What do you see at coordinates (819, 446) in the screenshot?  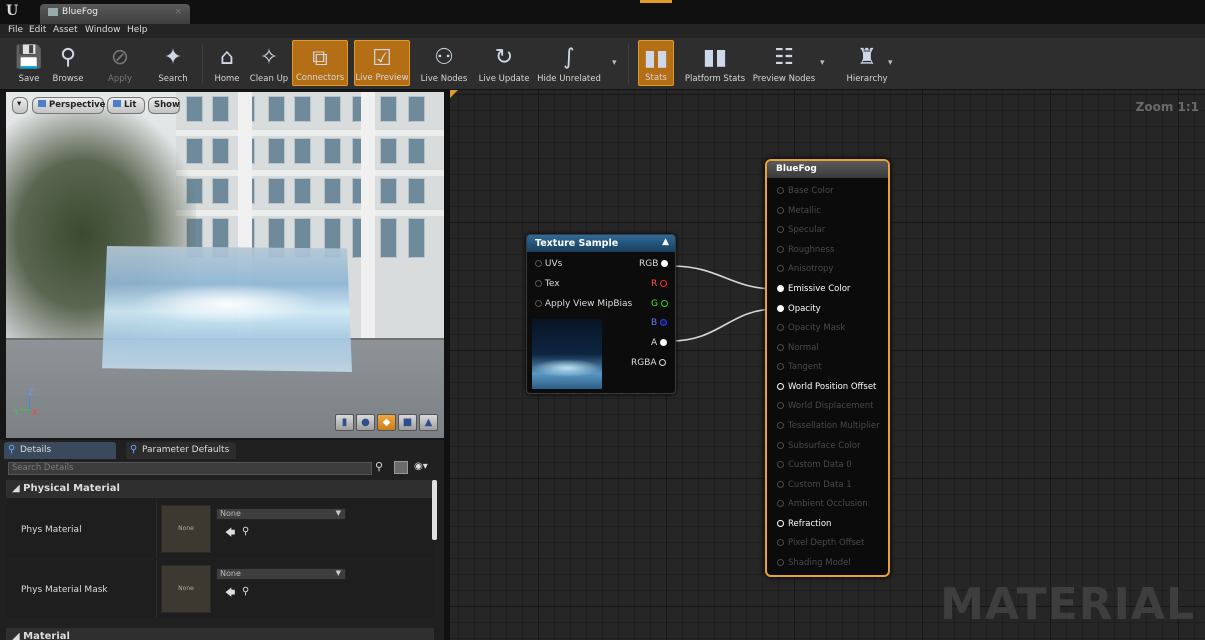 I see `pin-subsurface-color: Subsurface Color` at bounding box center [819, 446].